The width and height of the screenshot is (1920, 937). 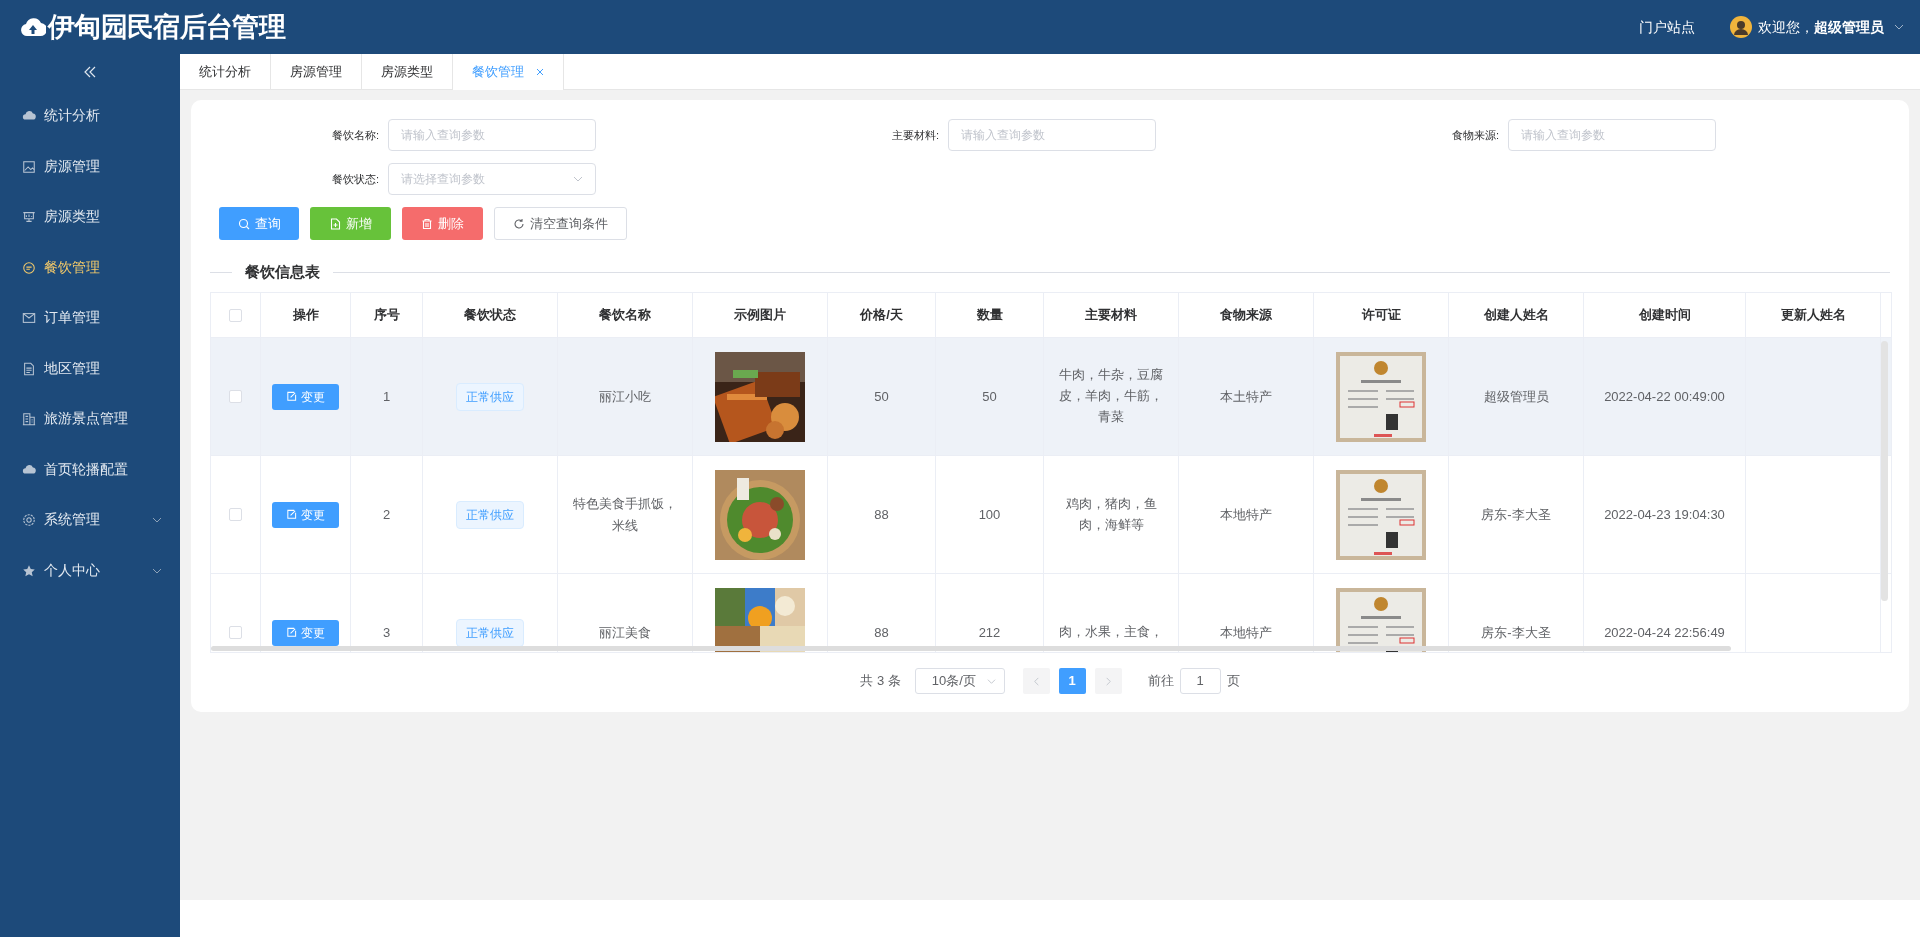 What do you see at coordinates (427, 223) in the screenshot?
I see `trash-icon` at bounding box center [427, 223].